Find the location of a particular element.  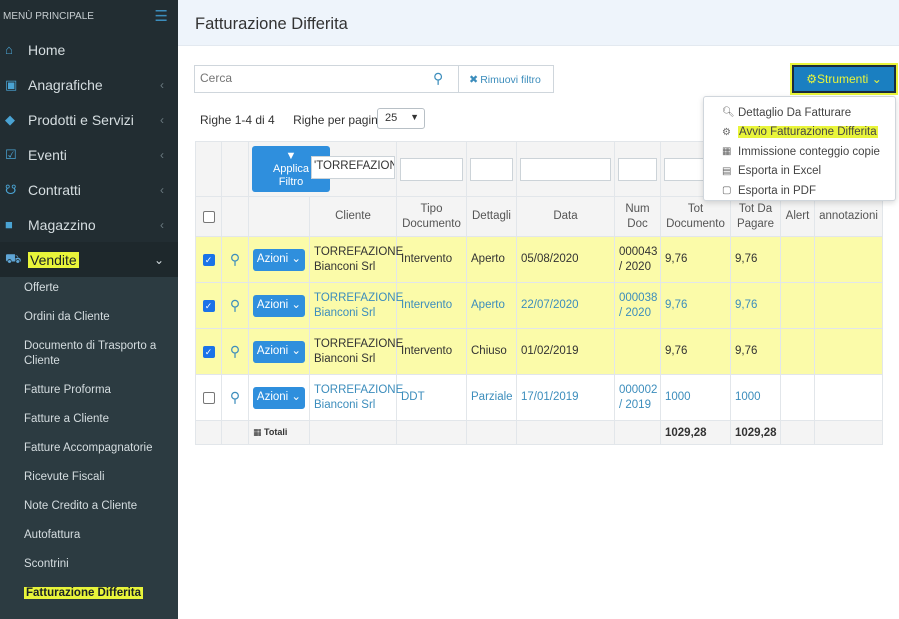

column-header-annotazioni: annotazioni is located at coordinates (848, 216).